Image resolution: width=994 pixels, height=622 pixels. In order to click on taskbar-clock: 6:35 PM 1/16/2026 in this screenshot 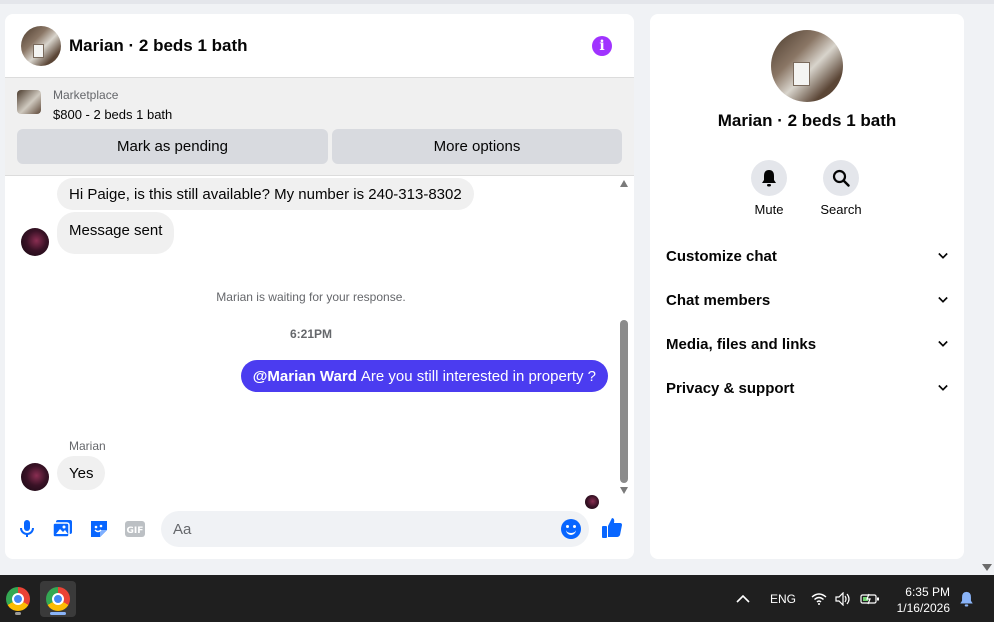, I will do `click(915, 600)`.